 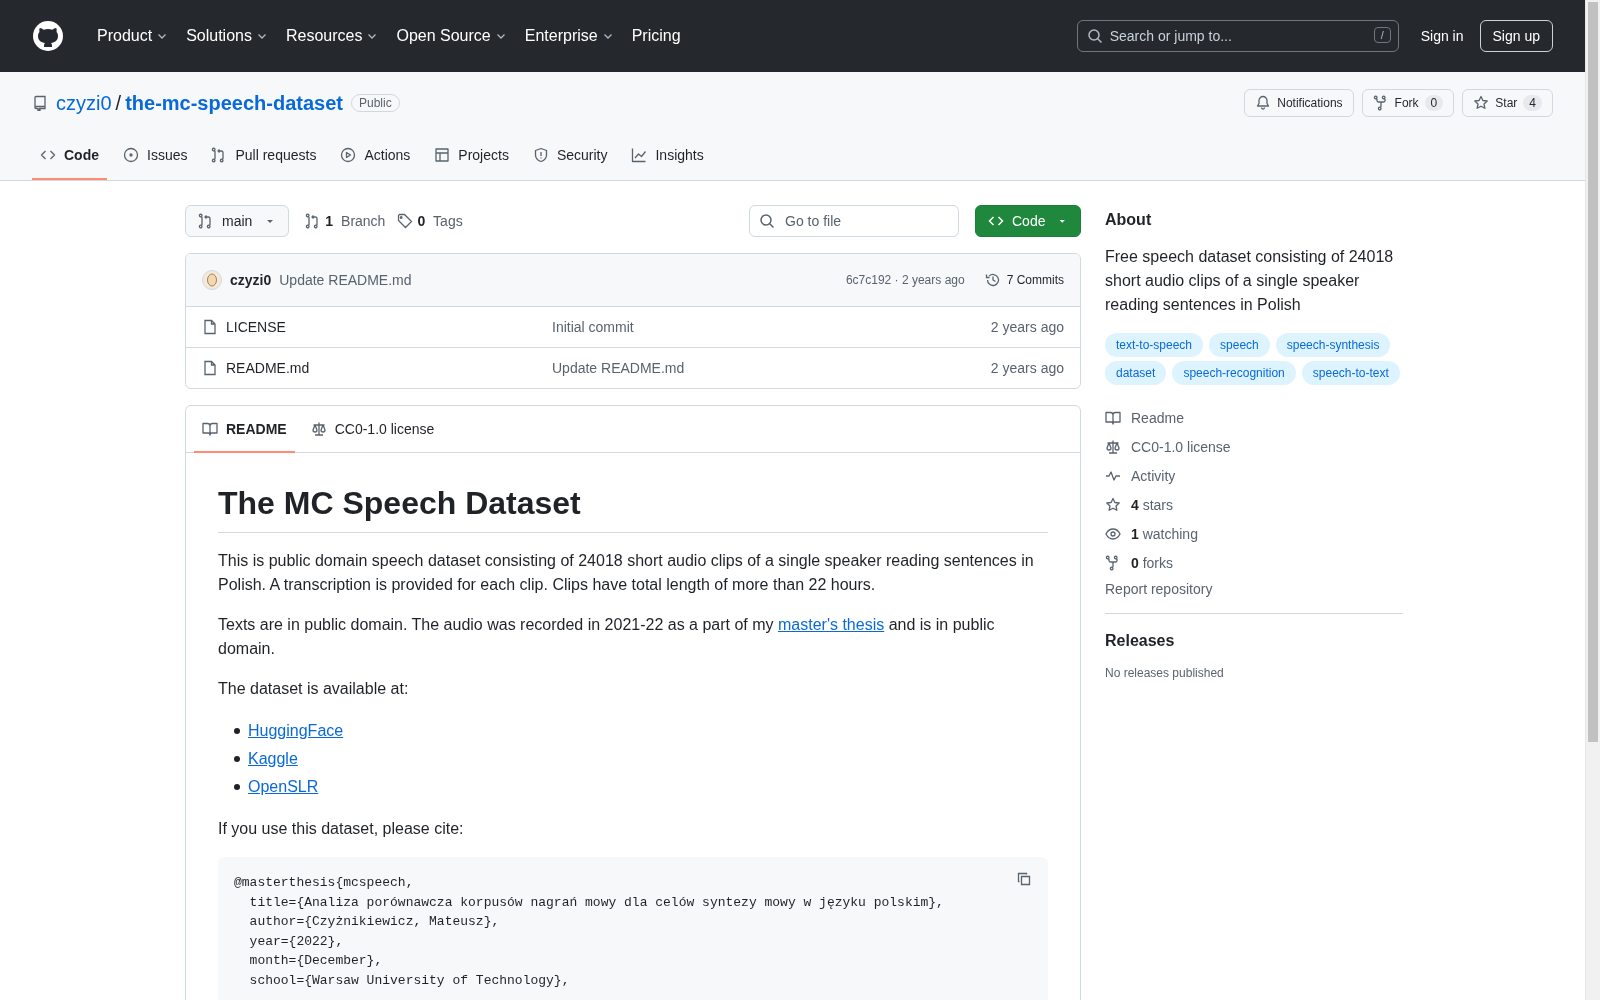 I want to click on commit-hash-time: 6c7c192 · 2 years ago, so click(x=905, y=280).